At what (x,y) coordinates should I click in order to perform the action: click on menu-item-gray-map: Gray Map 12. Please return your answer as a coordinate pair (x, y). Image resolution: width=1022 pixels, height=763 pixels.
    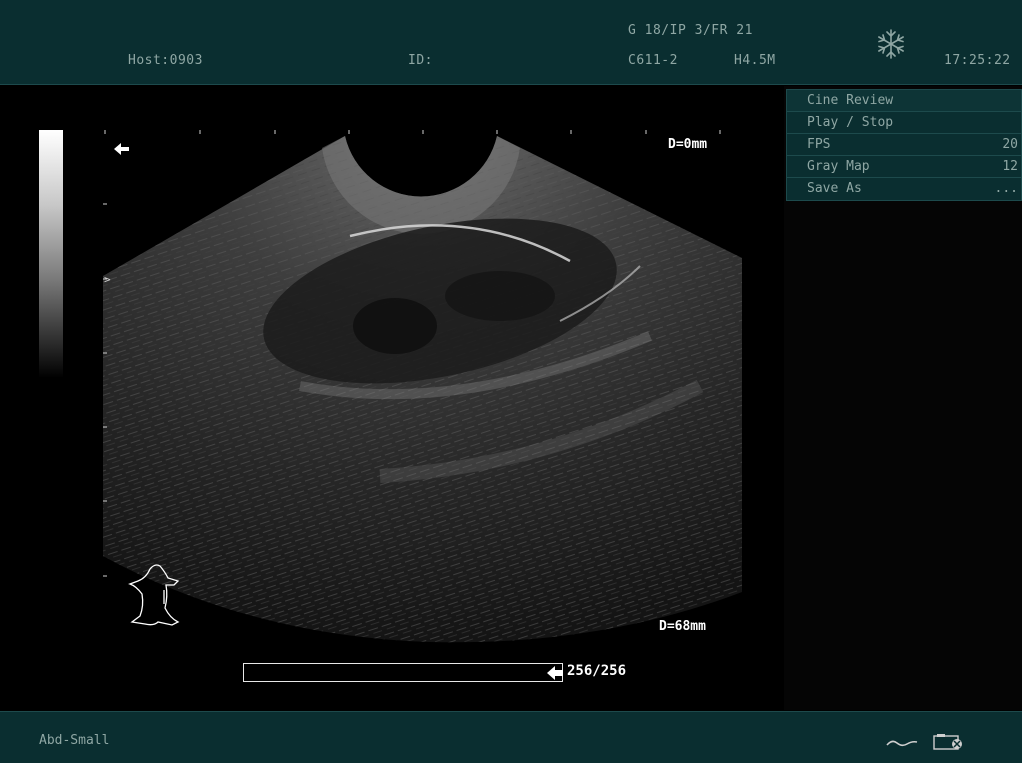
    Looking at the image, I should click on (904, 167).